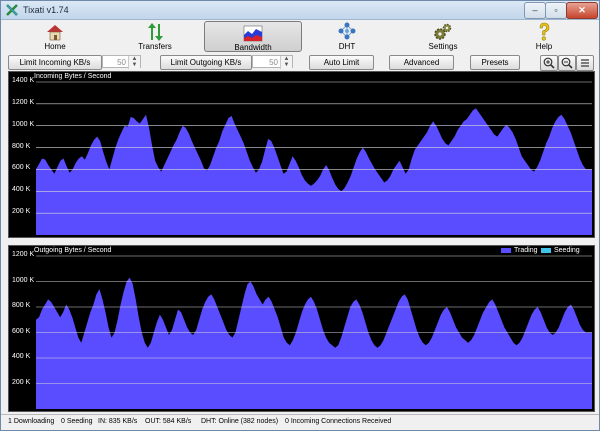 The image size is (600, 431). I want to click on outgoing-y-tick-label: 600 K, so click(21, 331).